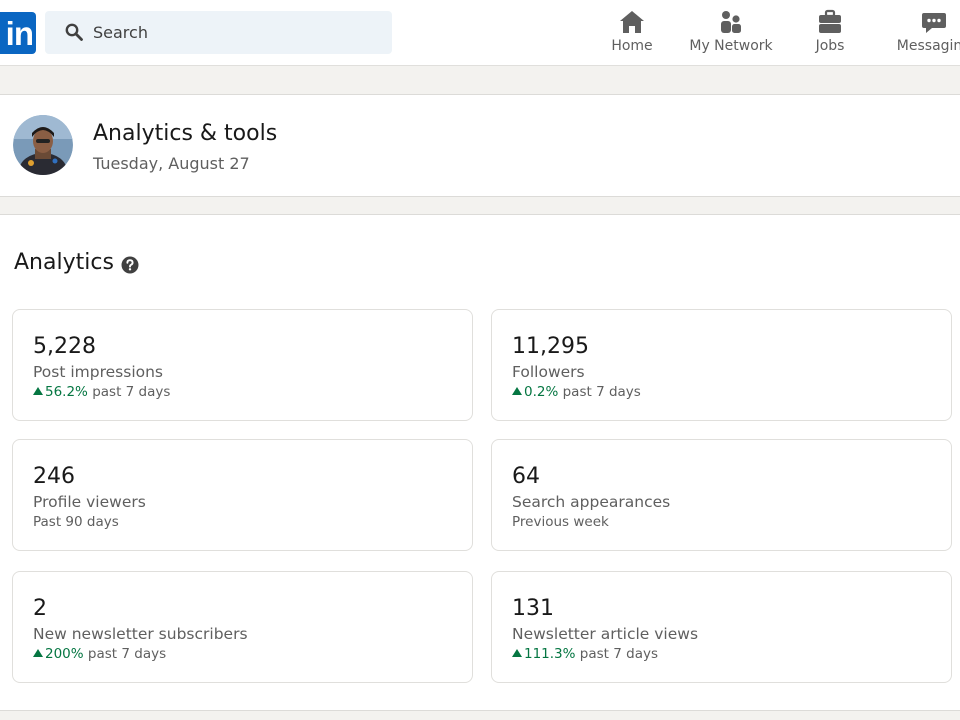 The height and width of the screenshot is (720, 960). I want to click on people-icon, so click(731, 22).